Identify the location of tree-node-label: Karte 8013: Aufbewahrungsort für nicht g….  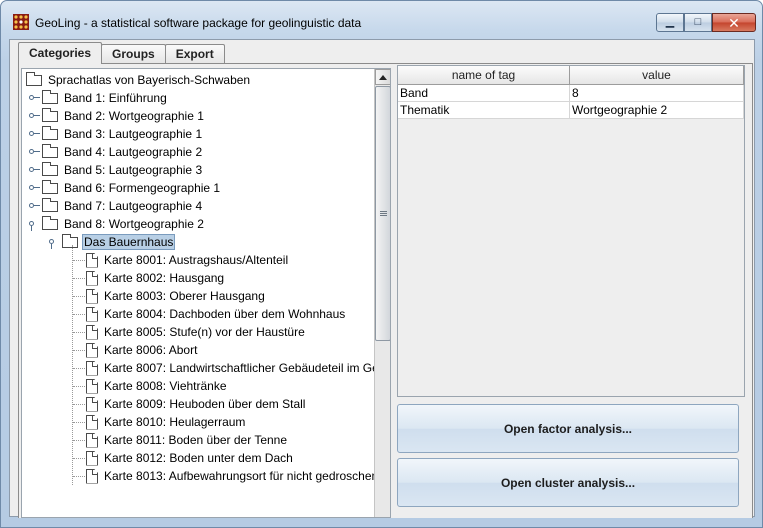
(239, 476).